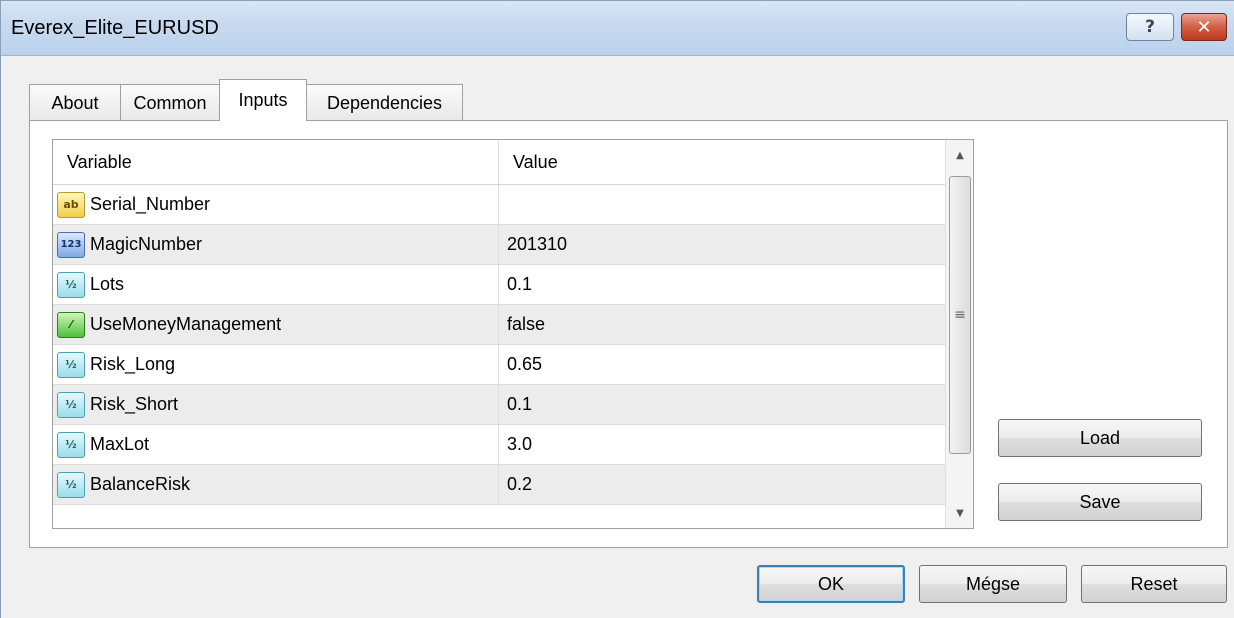  I want to click on vertical-scrollbar: ▲ ≡ ▼, so click(959, 334).